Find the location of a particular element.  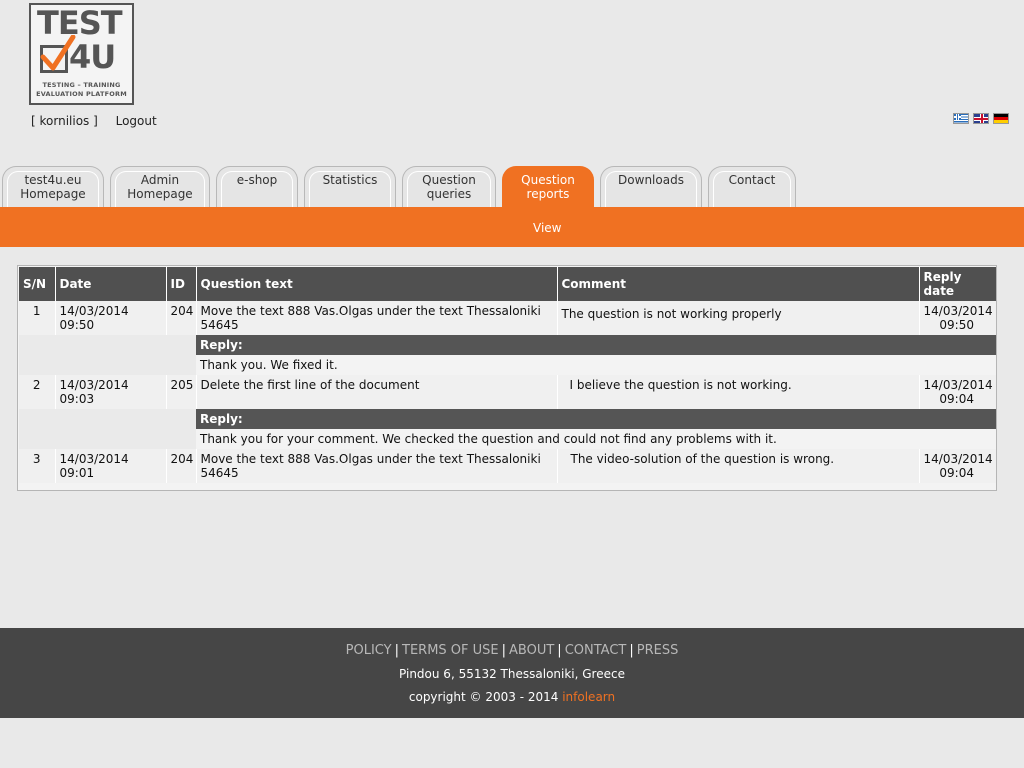

tab-question-reports: Question reports is located at coordinates (548, 187).